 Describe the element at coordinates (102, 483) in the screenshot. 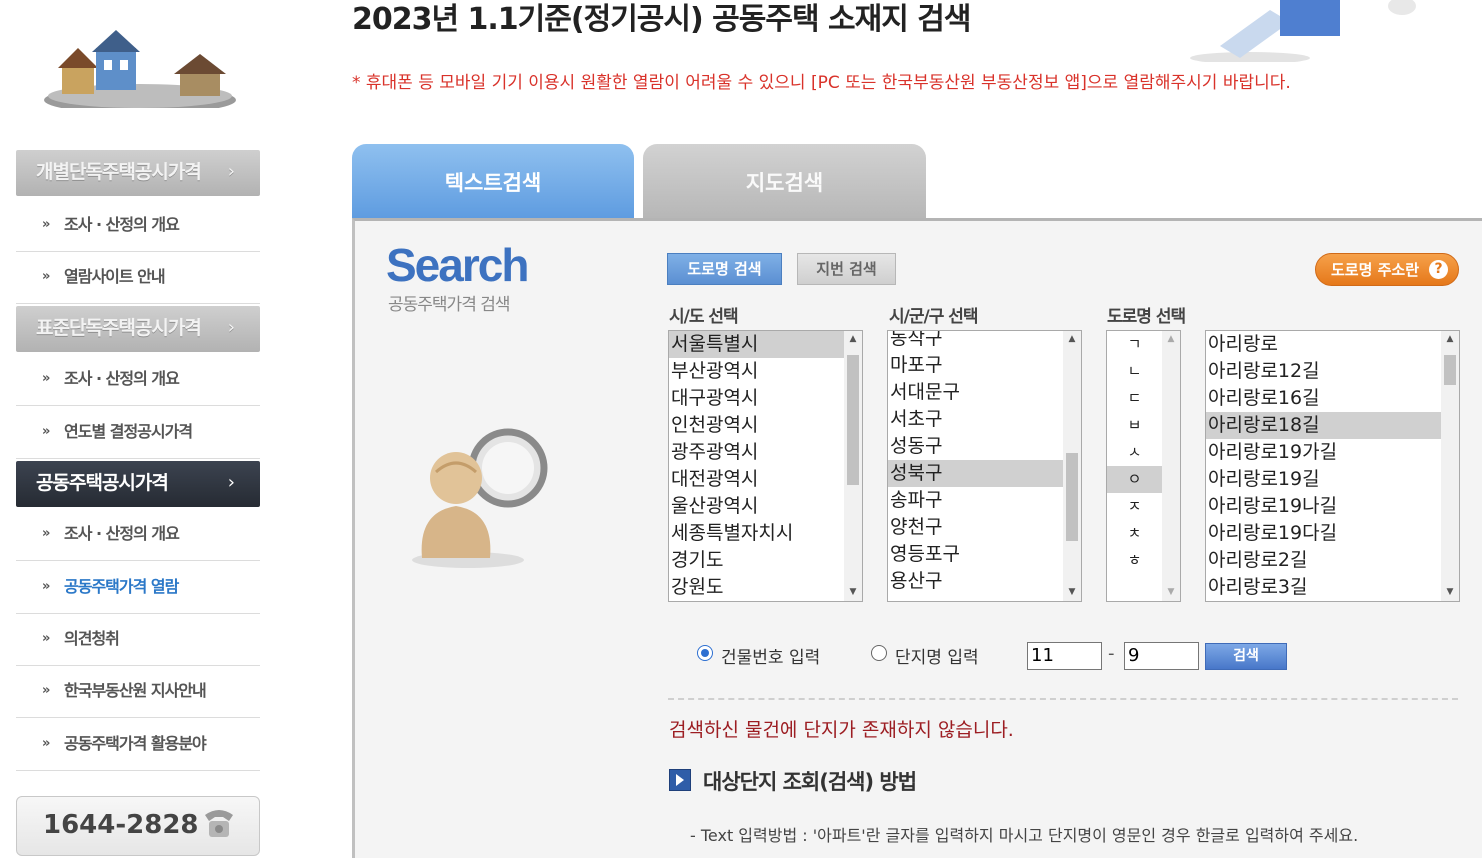

I see `menu-label: 공동주택공시가격` at that location.